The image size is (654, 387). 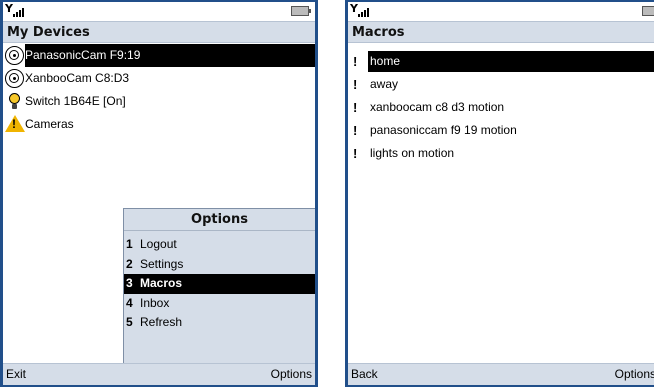 I want to click on macro-item-home: ! home, so click(x=501, y=61).